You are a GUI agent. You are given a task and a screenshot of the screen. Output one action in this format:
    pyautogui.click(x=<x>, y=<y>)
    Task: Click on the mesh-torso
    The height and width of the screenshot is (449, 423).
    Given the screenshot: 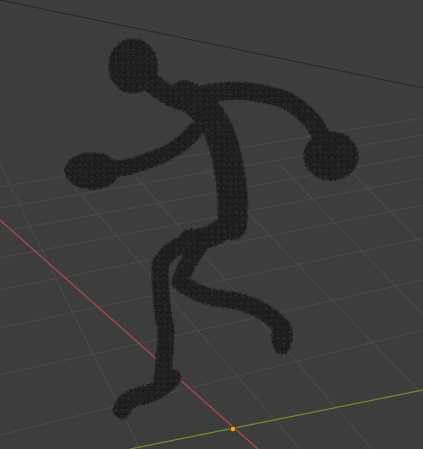 What is the action you would take?
    pyautogui.click(x=209, y=160)
    